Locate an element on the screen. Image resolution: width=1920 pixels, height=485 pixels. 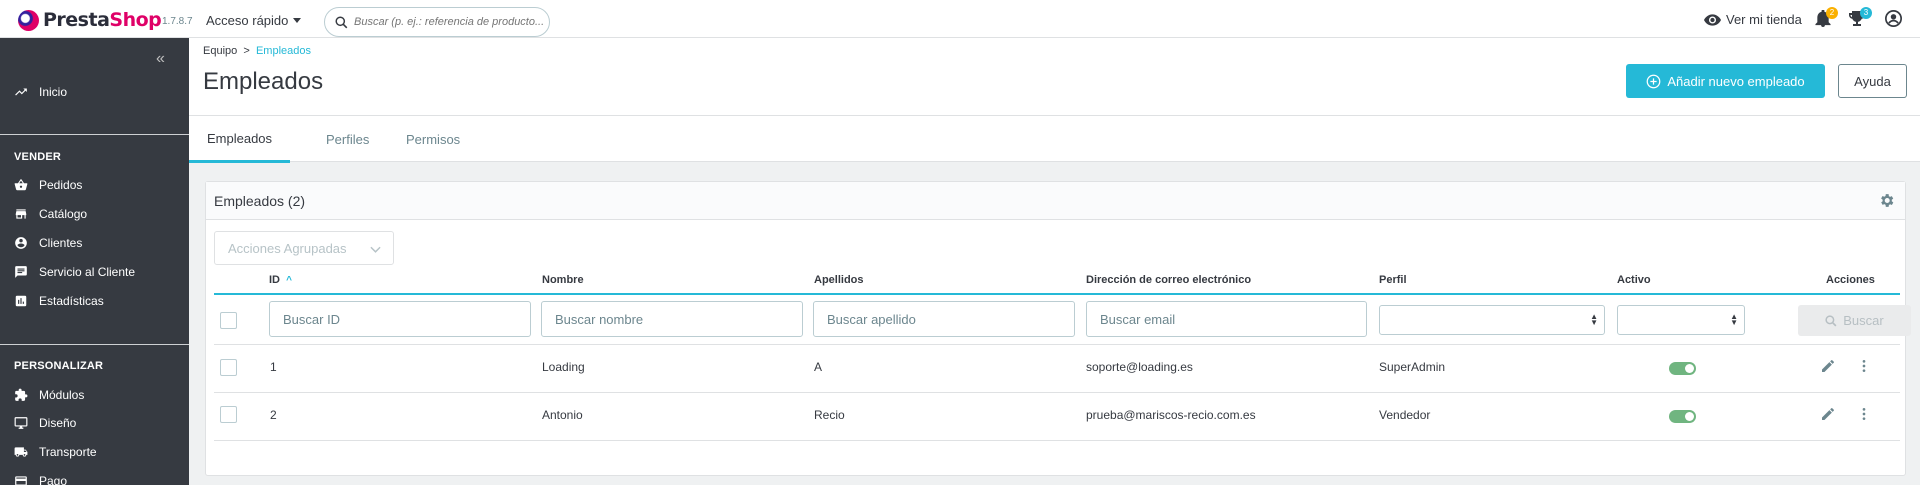
view-store-link: Ver mi tienda is located at coordinates (1753, 19).